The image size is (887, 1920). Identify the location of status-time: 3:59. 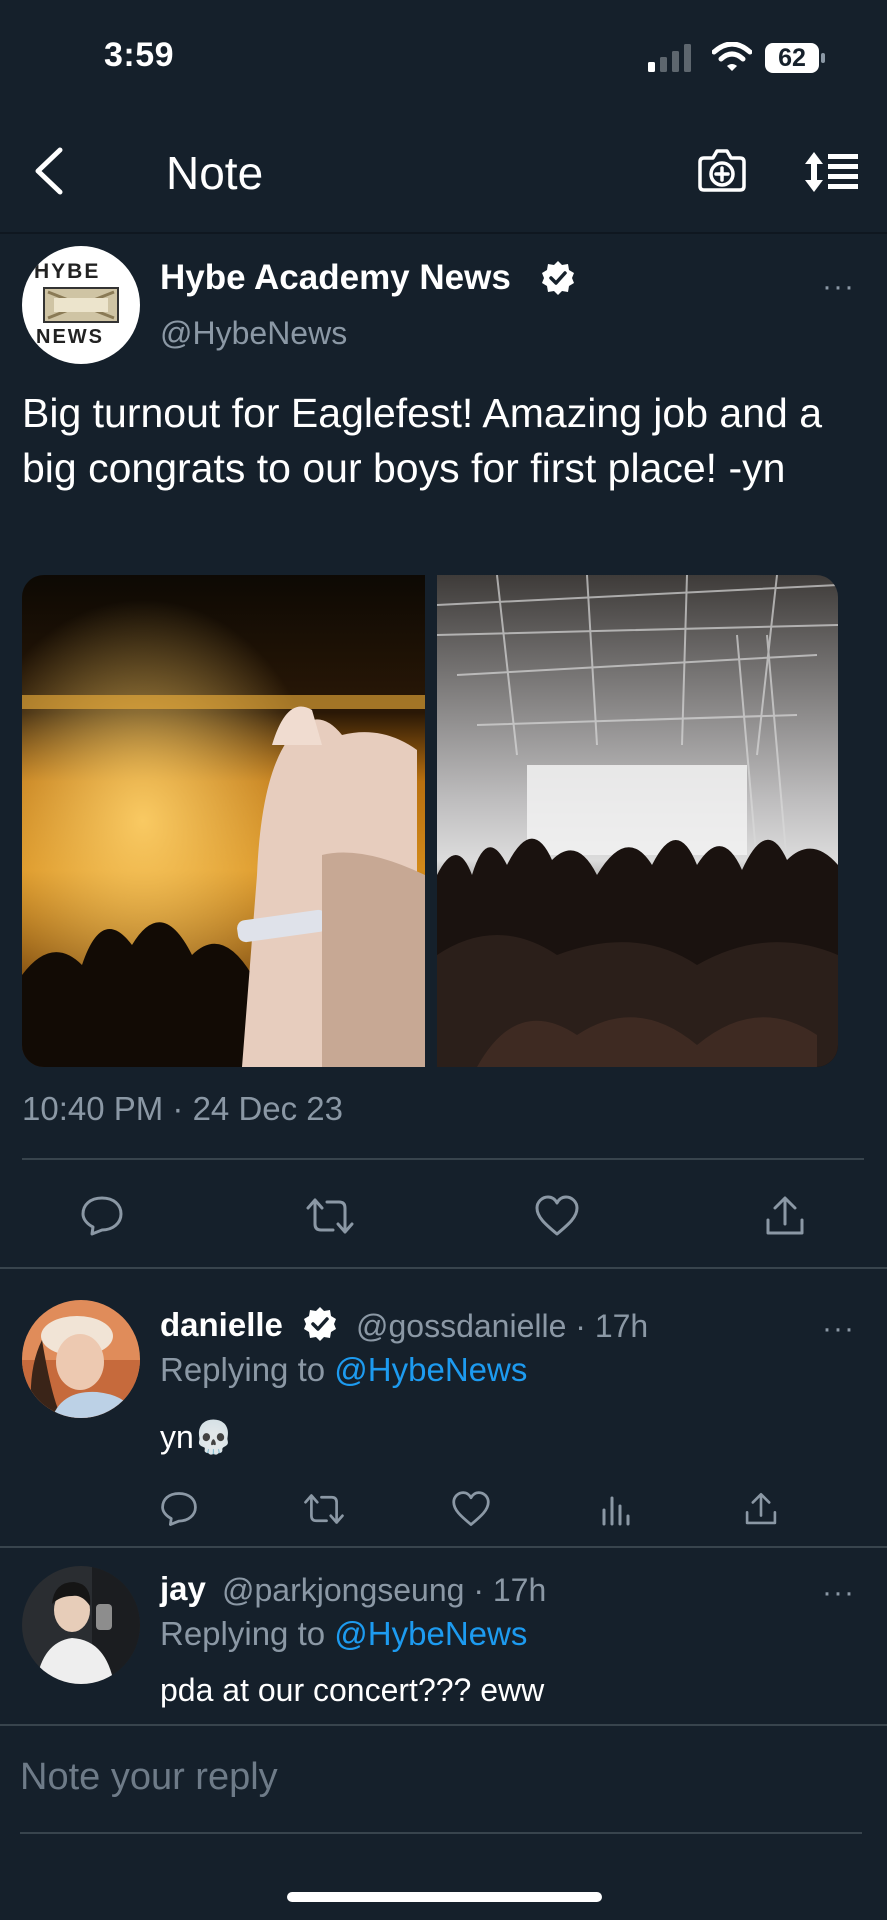
(139, 55).